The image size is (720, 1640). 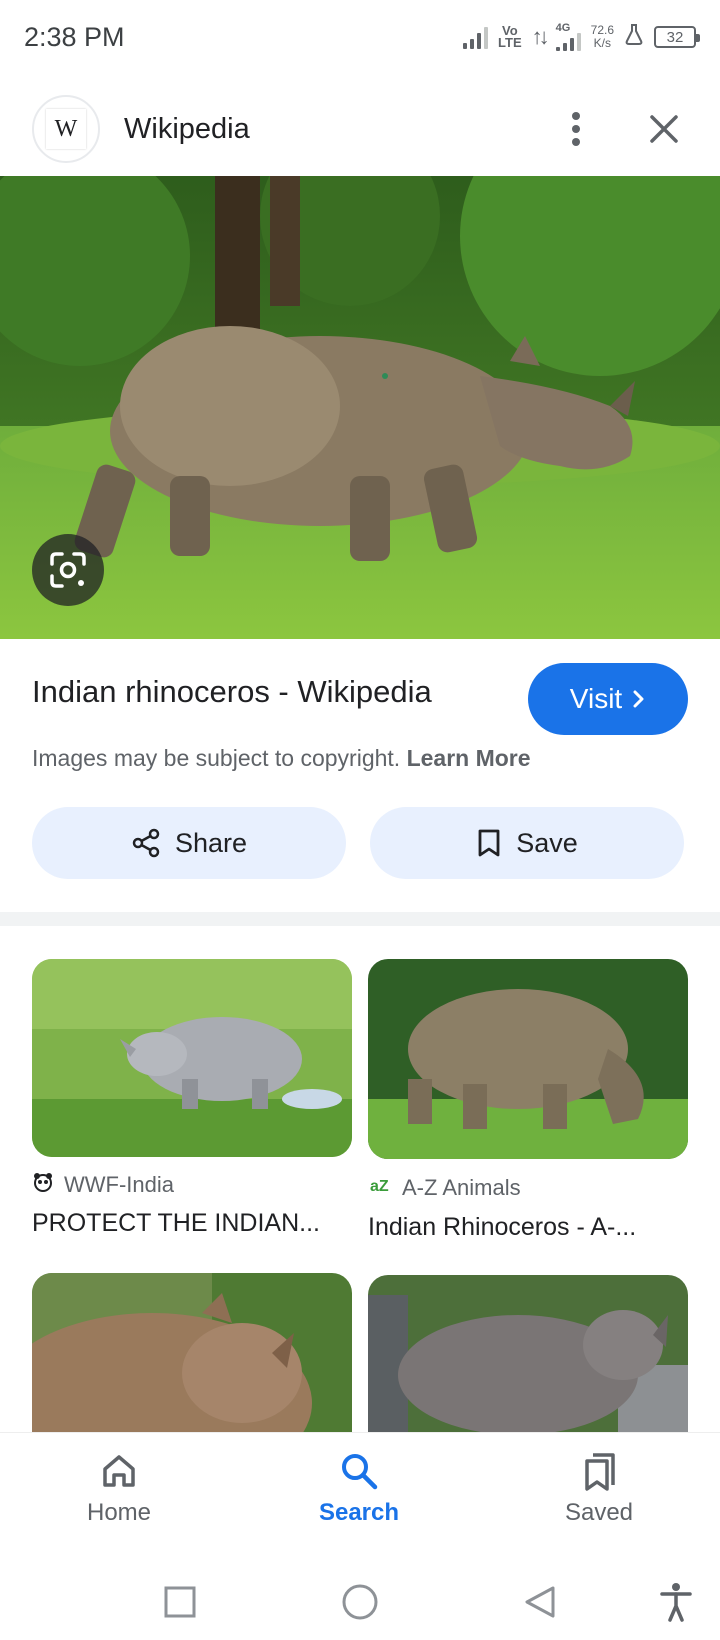 I want to click on visit-button: Visit, so click(x=608, y=699).